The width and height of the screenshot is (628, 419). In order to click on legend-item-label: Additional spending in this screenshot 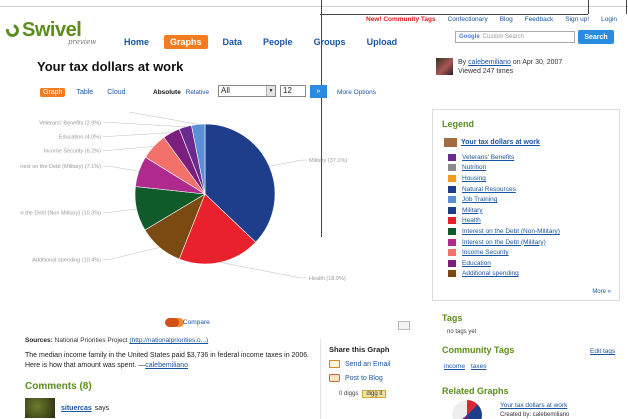, I will do `click(490, 273)`.